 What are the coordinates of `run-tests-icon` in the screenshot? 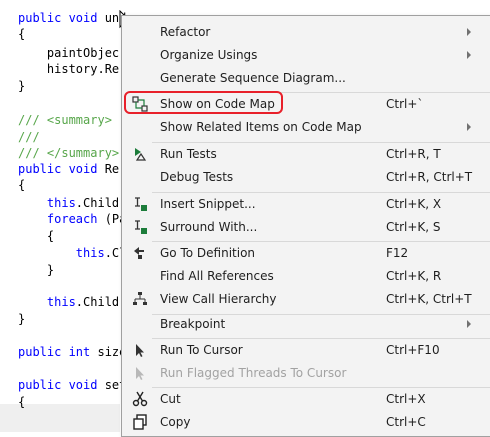 It's located at (141, 154).